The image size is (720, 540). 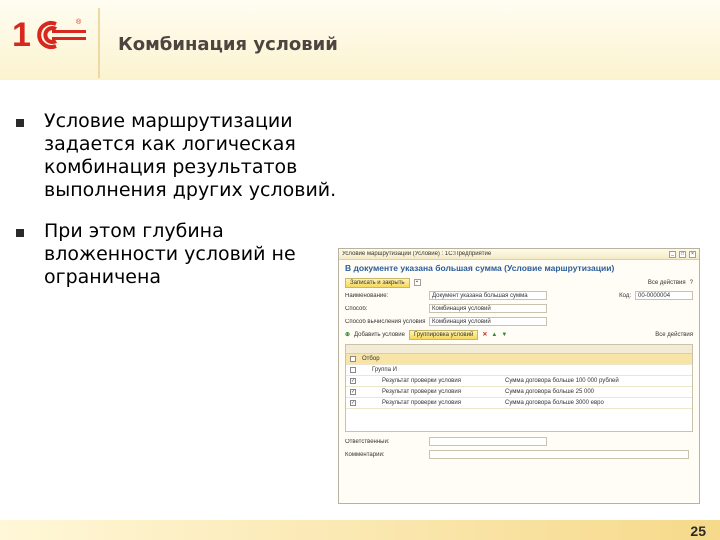 I want to click on comment-field, so click(x=559, y=454).